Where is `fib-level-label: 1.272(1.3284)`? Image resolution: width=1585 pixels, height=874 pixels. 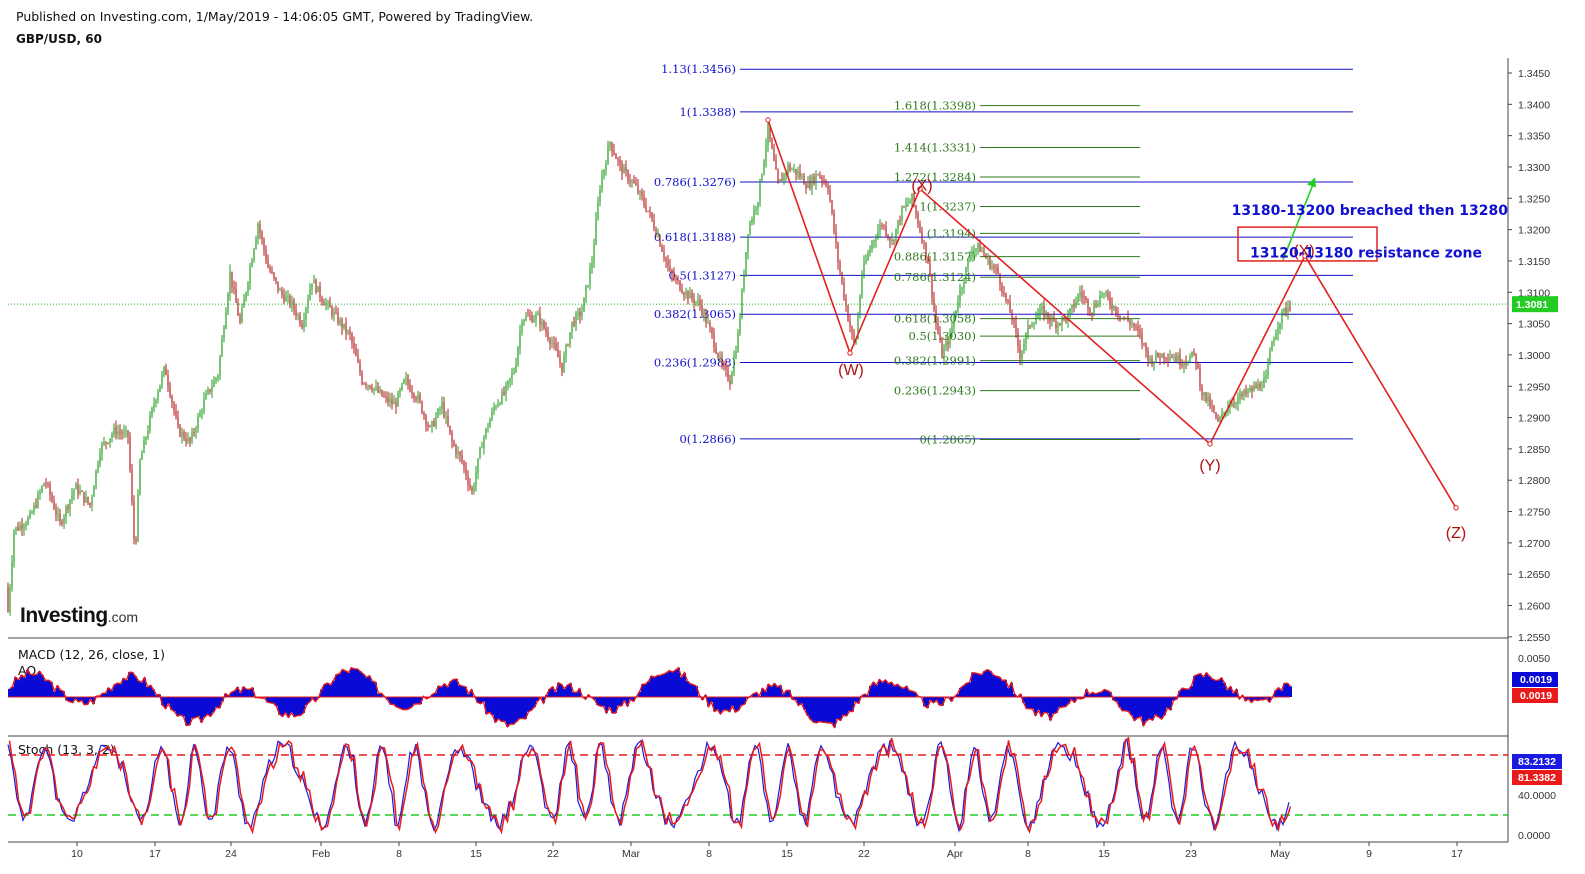 fib-level-label: 1.272(1.3284) is located at coordinates (935, 177).